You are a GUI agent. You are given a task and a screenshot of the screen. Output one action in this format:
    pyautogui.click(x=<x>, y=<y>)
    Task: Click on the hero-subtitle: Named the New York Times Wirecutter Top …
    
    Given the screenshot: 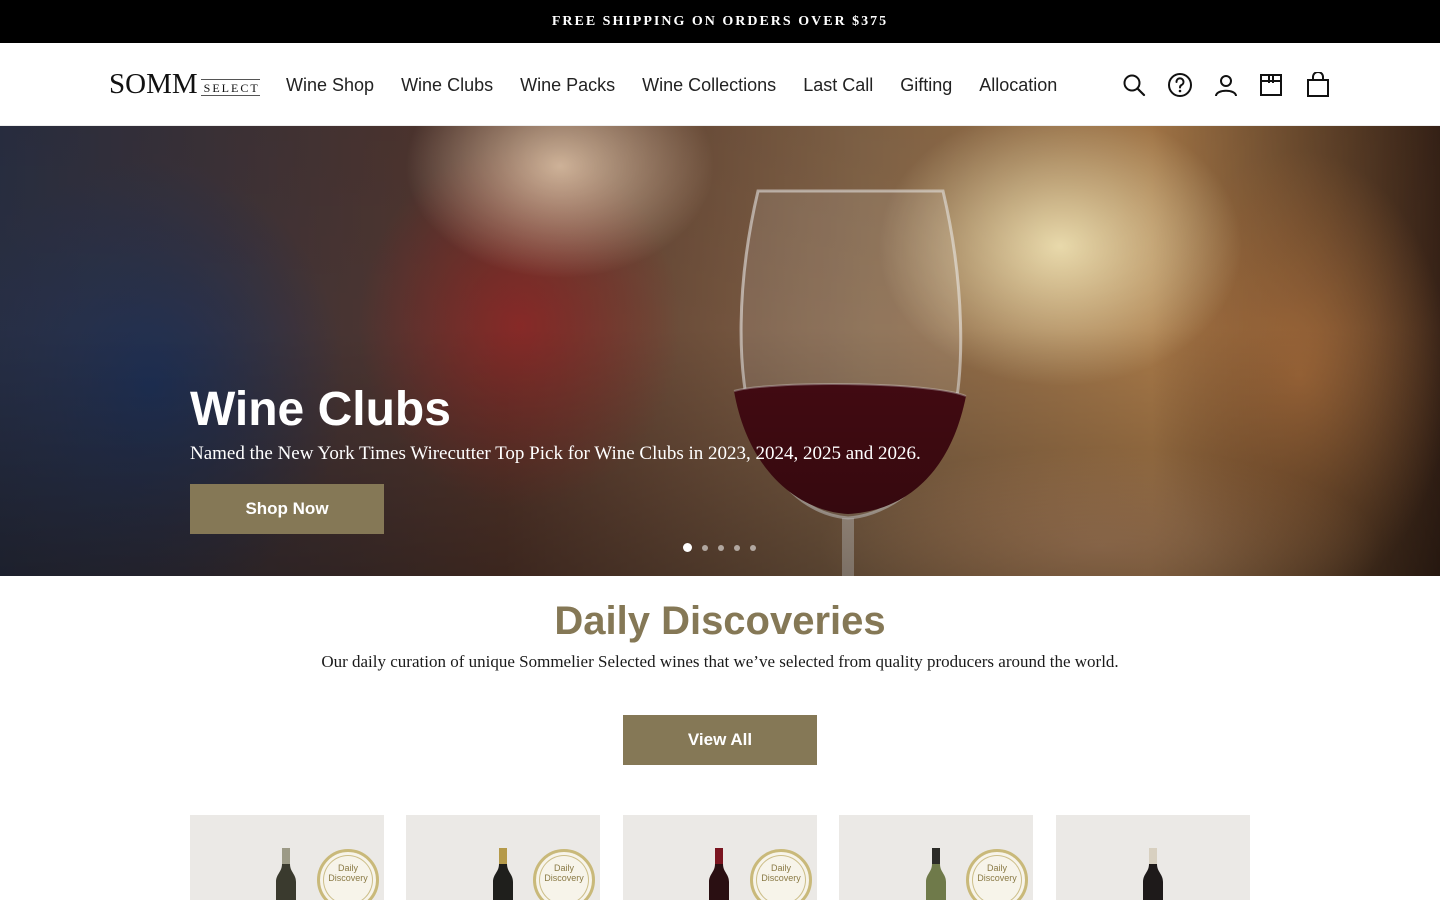 What is the action you would take?
    pyautogui.click(x=555, y=453)
    